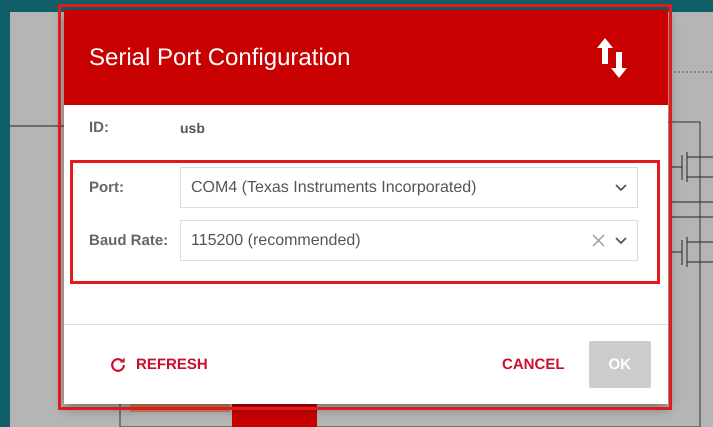 This screenshot has height=427, width=713. I want to click on dialog-title: Serial Port Configuration, so click(219, 58).